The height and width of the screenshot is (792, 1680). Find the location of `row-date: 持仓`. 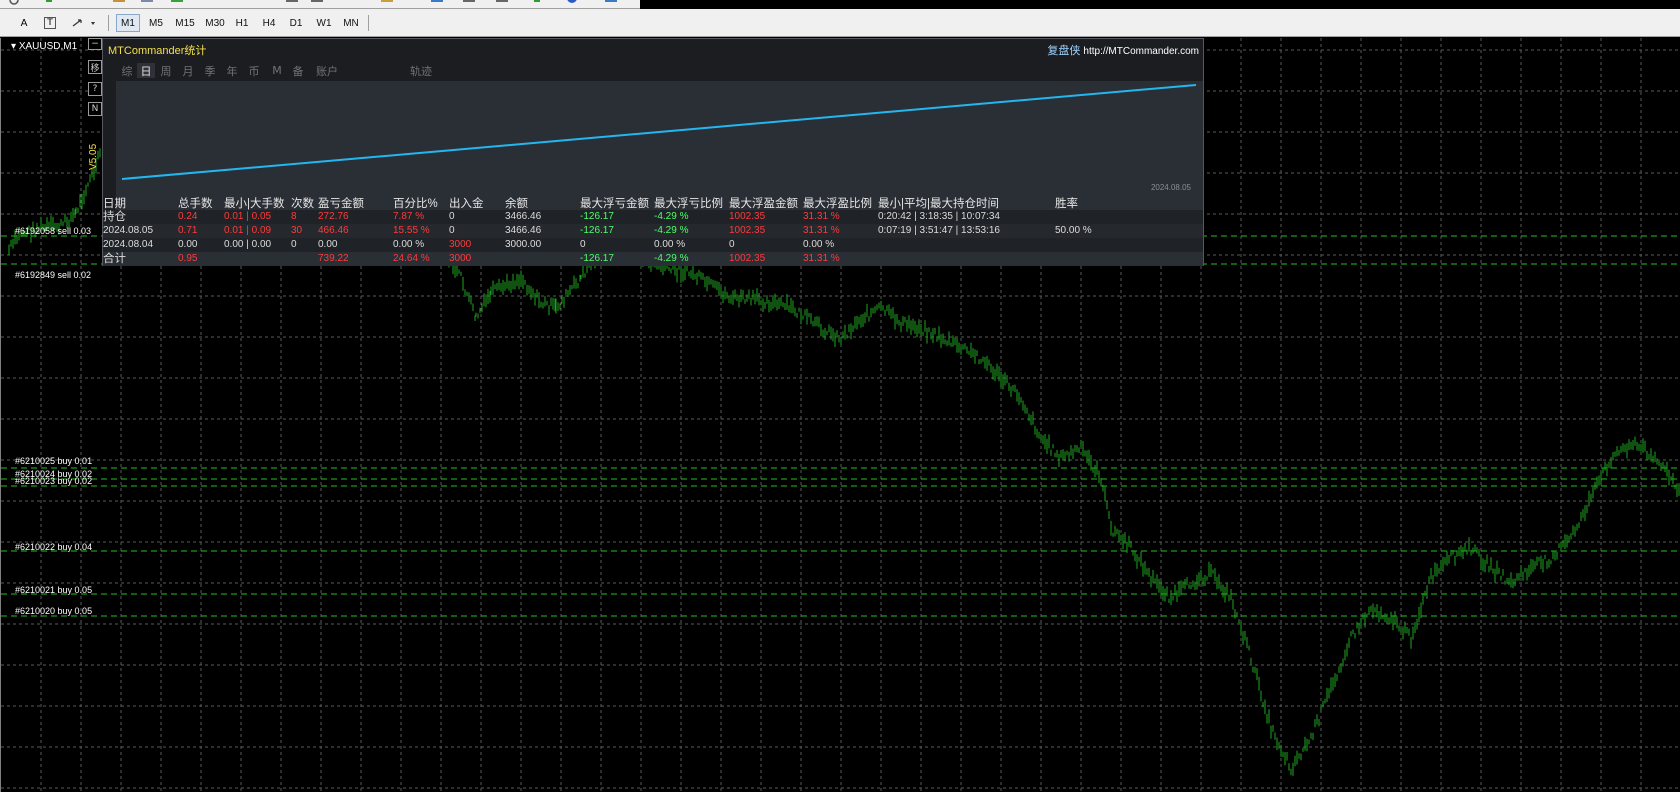

row-date: 持仓 is located at coordinates (114, 217).